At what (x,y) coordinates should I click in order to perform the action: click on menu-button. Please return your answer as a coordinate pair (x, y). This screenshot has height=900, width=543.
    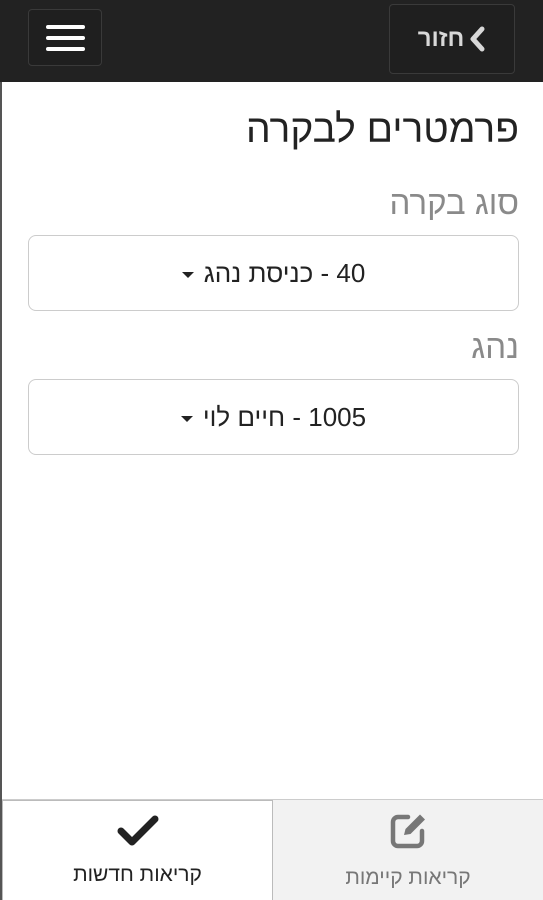
    Looking at the image, I should click on (65, 37).